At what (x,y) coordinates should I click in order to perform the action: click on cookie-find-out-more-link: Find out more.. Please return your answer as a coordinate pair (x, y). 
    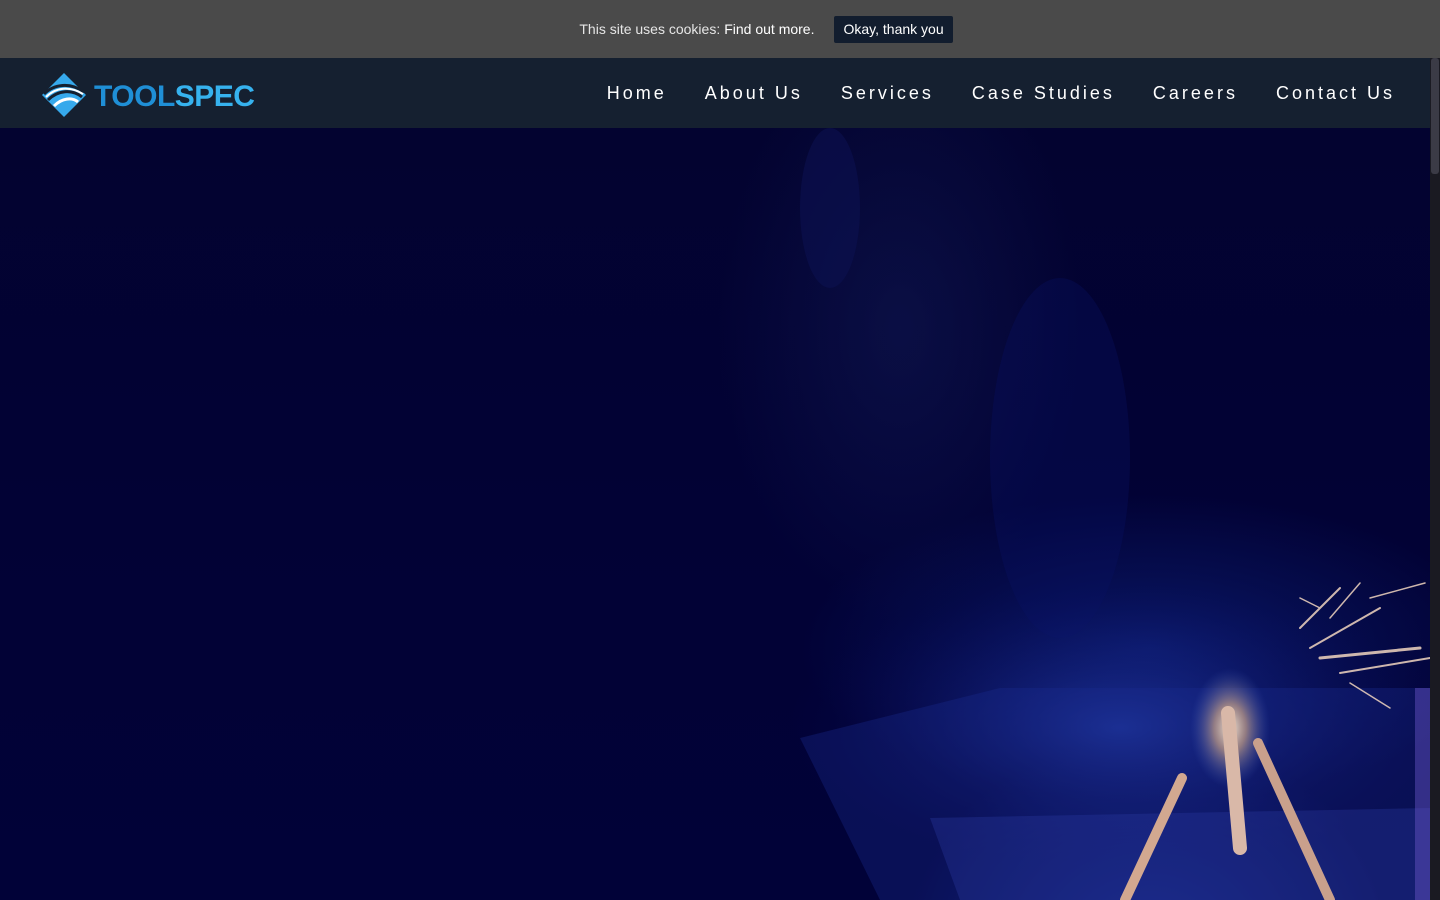
    Looking at the image, I should click on (769, 29).